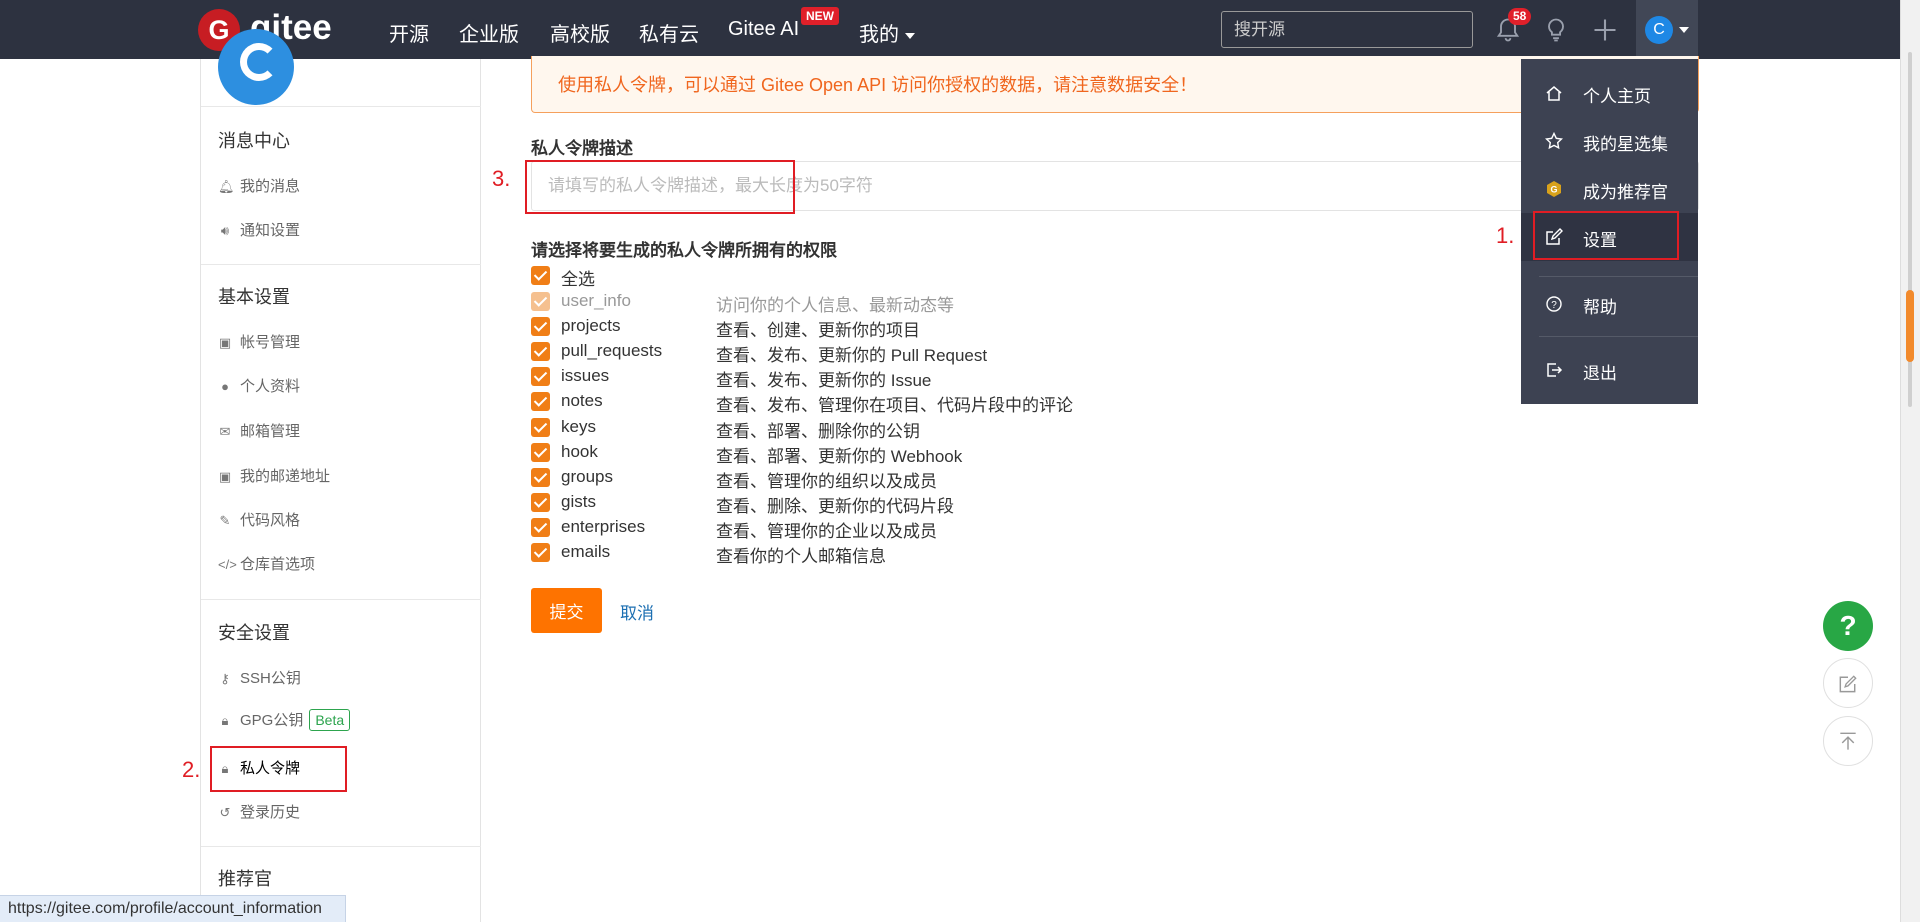  Describe the element at coordinates (409, 32) in the screenshot. I see `nav-link-open-source: 开源` at that location.